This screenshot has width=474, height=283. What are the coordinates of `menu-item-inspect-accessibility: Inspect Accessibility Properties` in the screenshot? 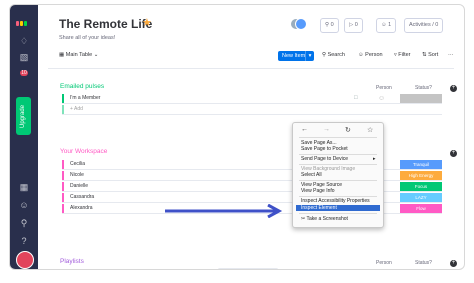 It's located at (335, 201).